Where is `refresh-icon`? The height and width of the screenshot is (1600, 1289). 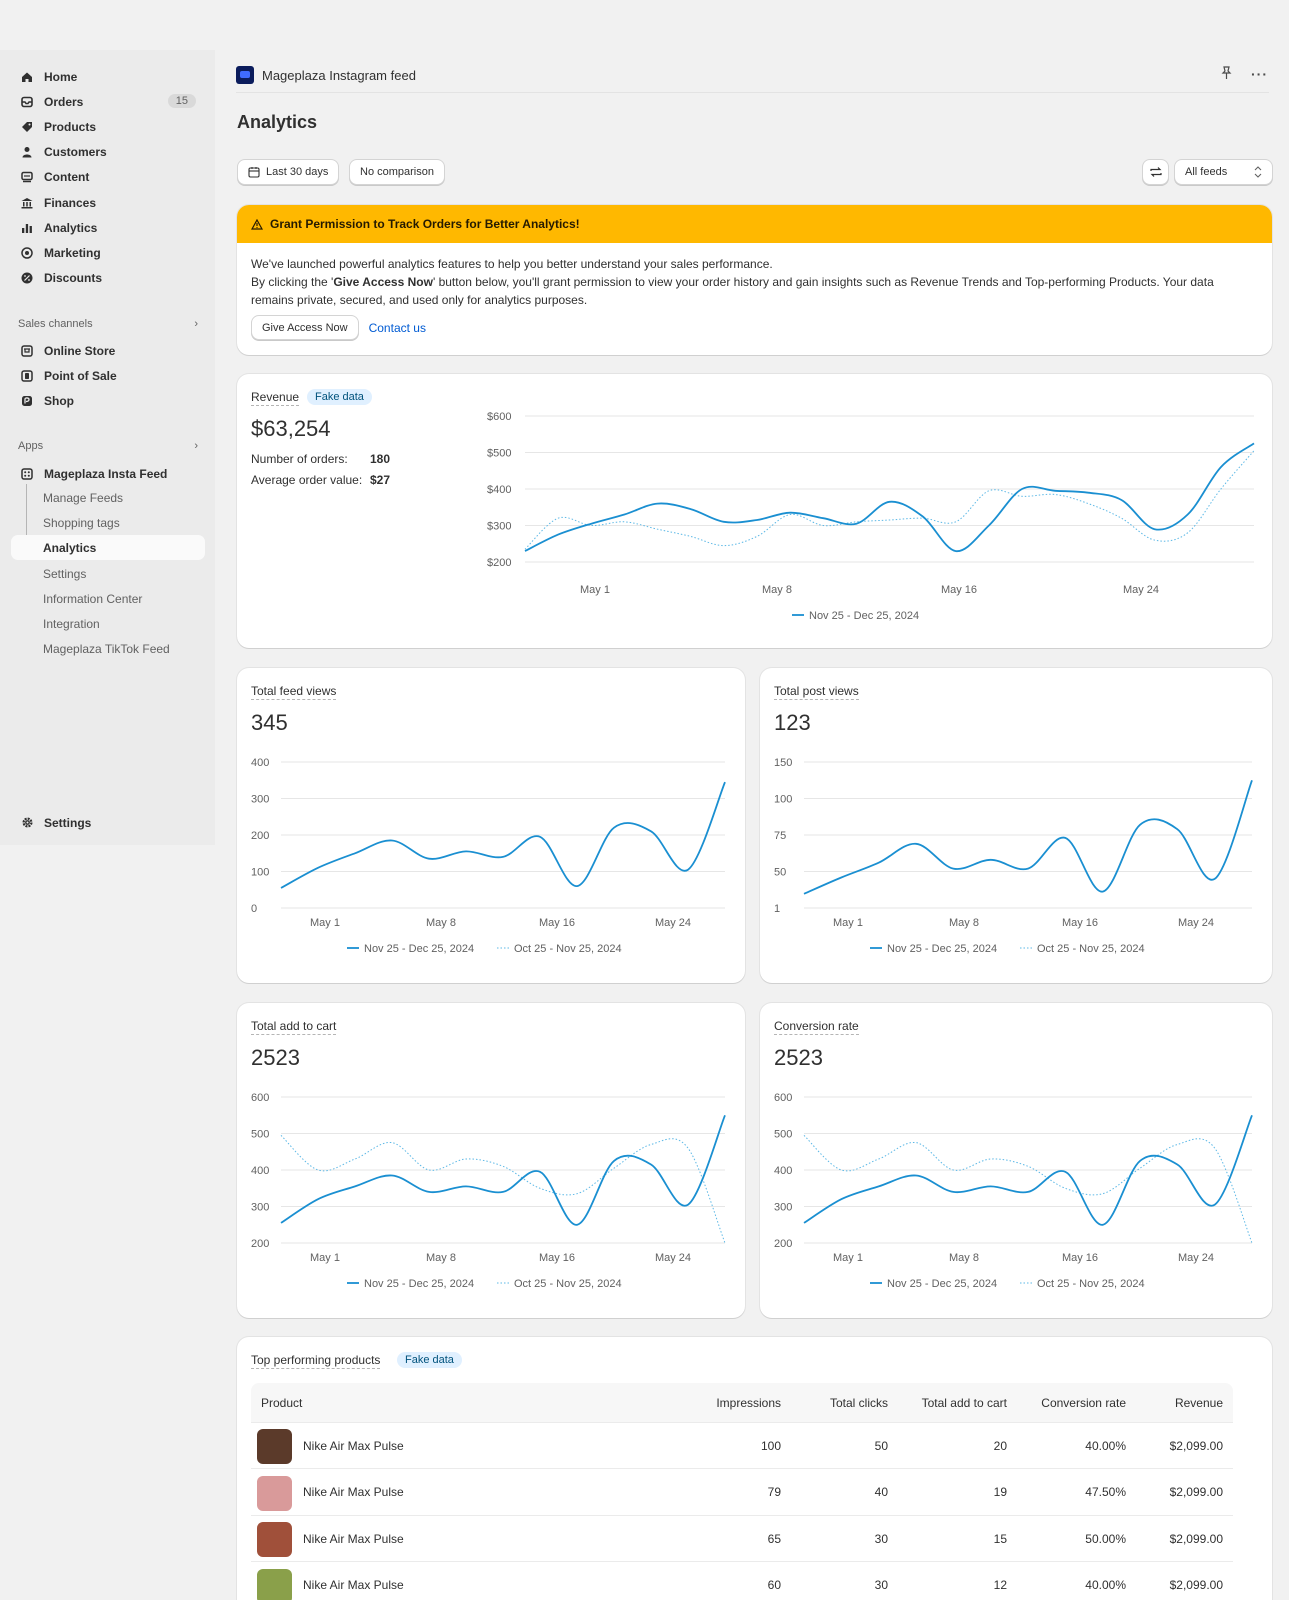 refresh-icon is located at coordinates (1156, 172).